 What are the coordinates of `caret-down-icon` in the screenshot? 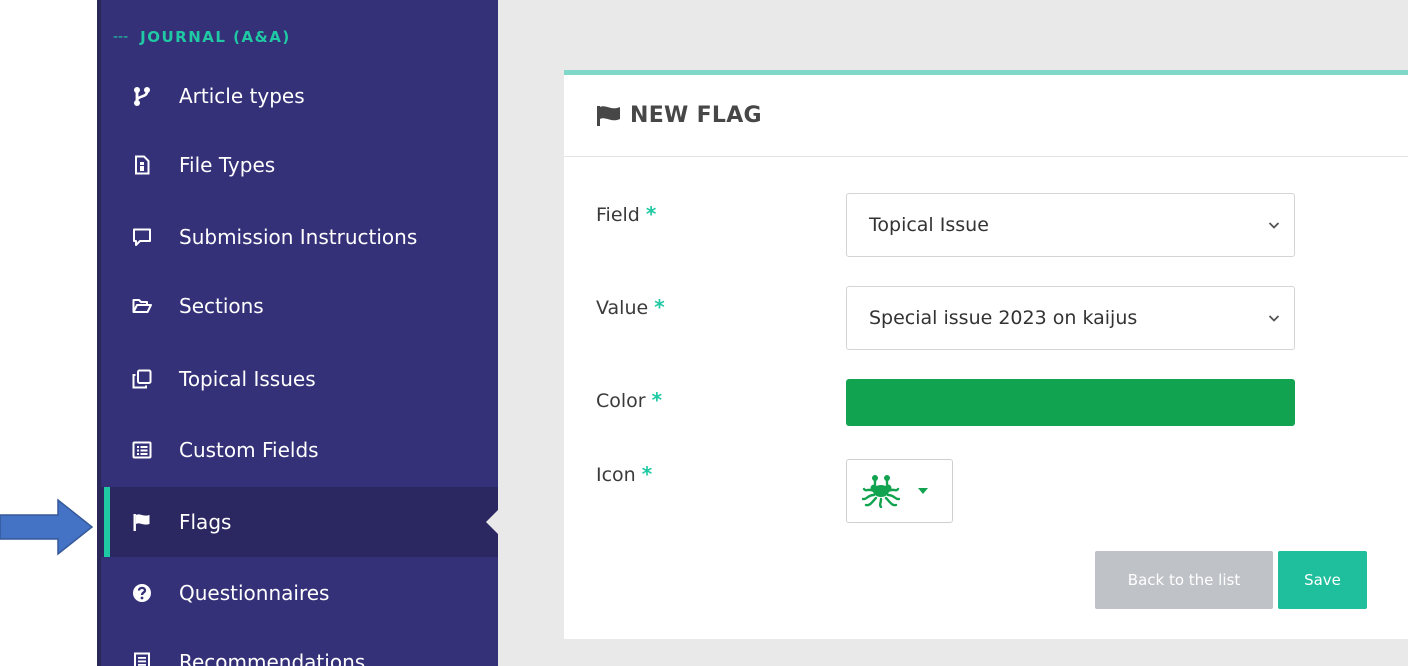 It's located at (923, 491).